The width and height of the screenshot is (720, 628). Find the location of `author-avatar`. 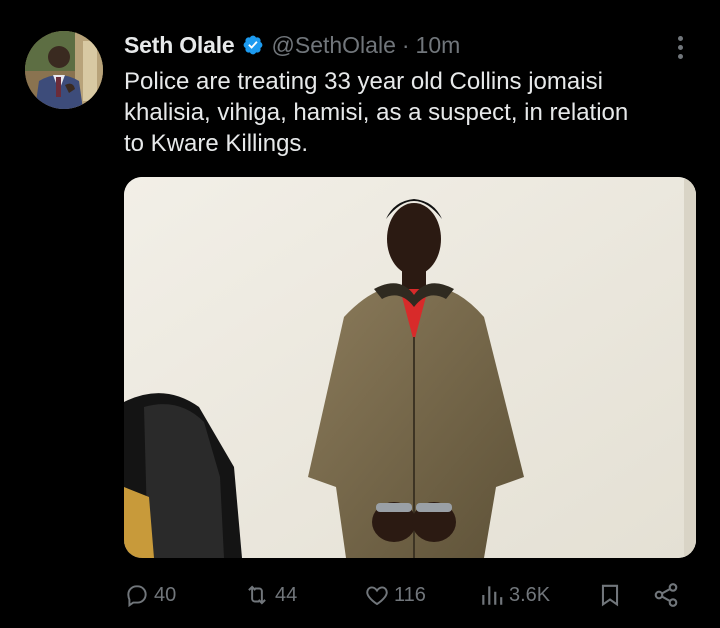

author-avatar is located at coordinates (64, 70).